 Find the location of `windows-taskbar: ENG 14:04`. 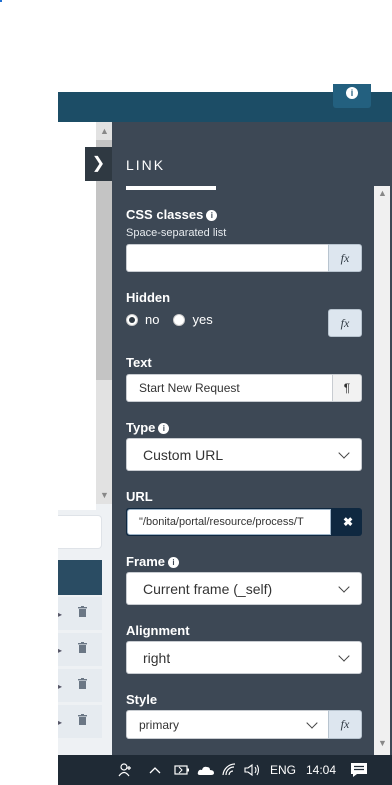

windows-taskbar: ENG 14:04 is located at coordinates (225, 770).